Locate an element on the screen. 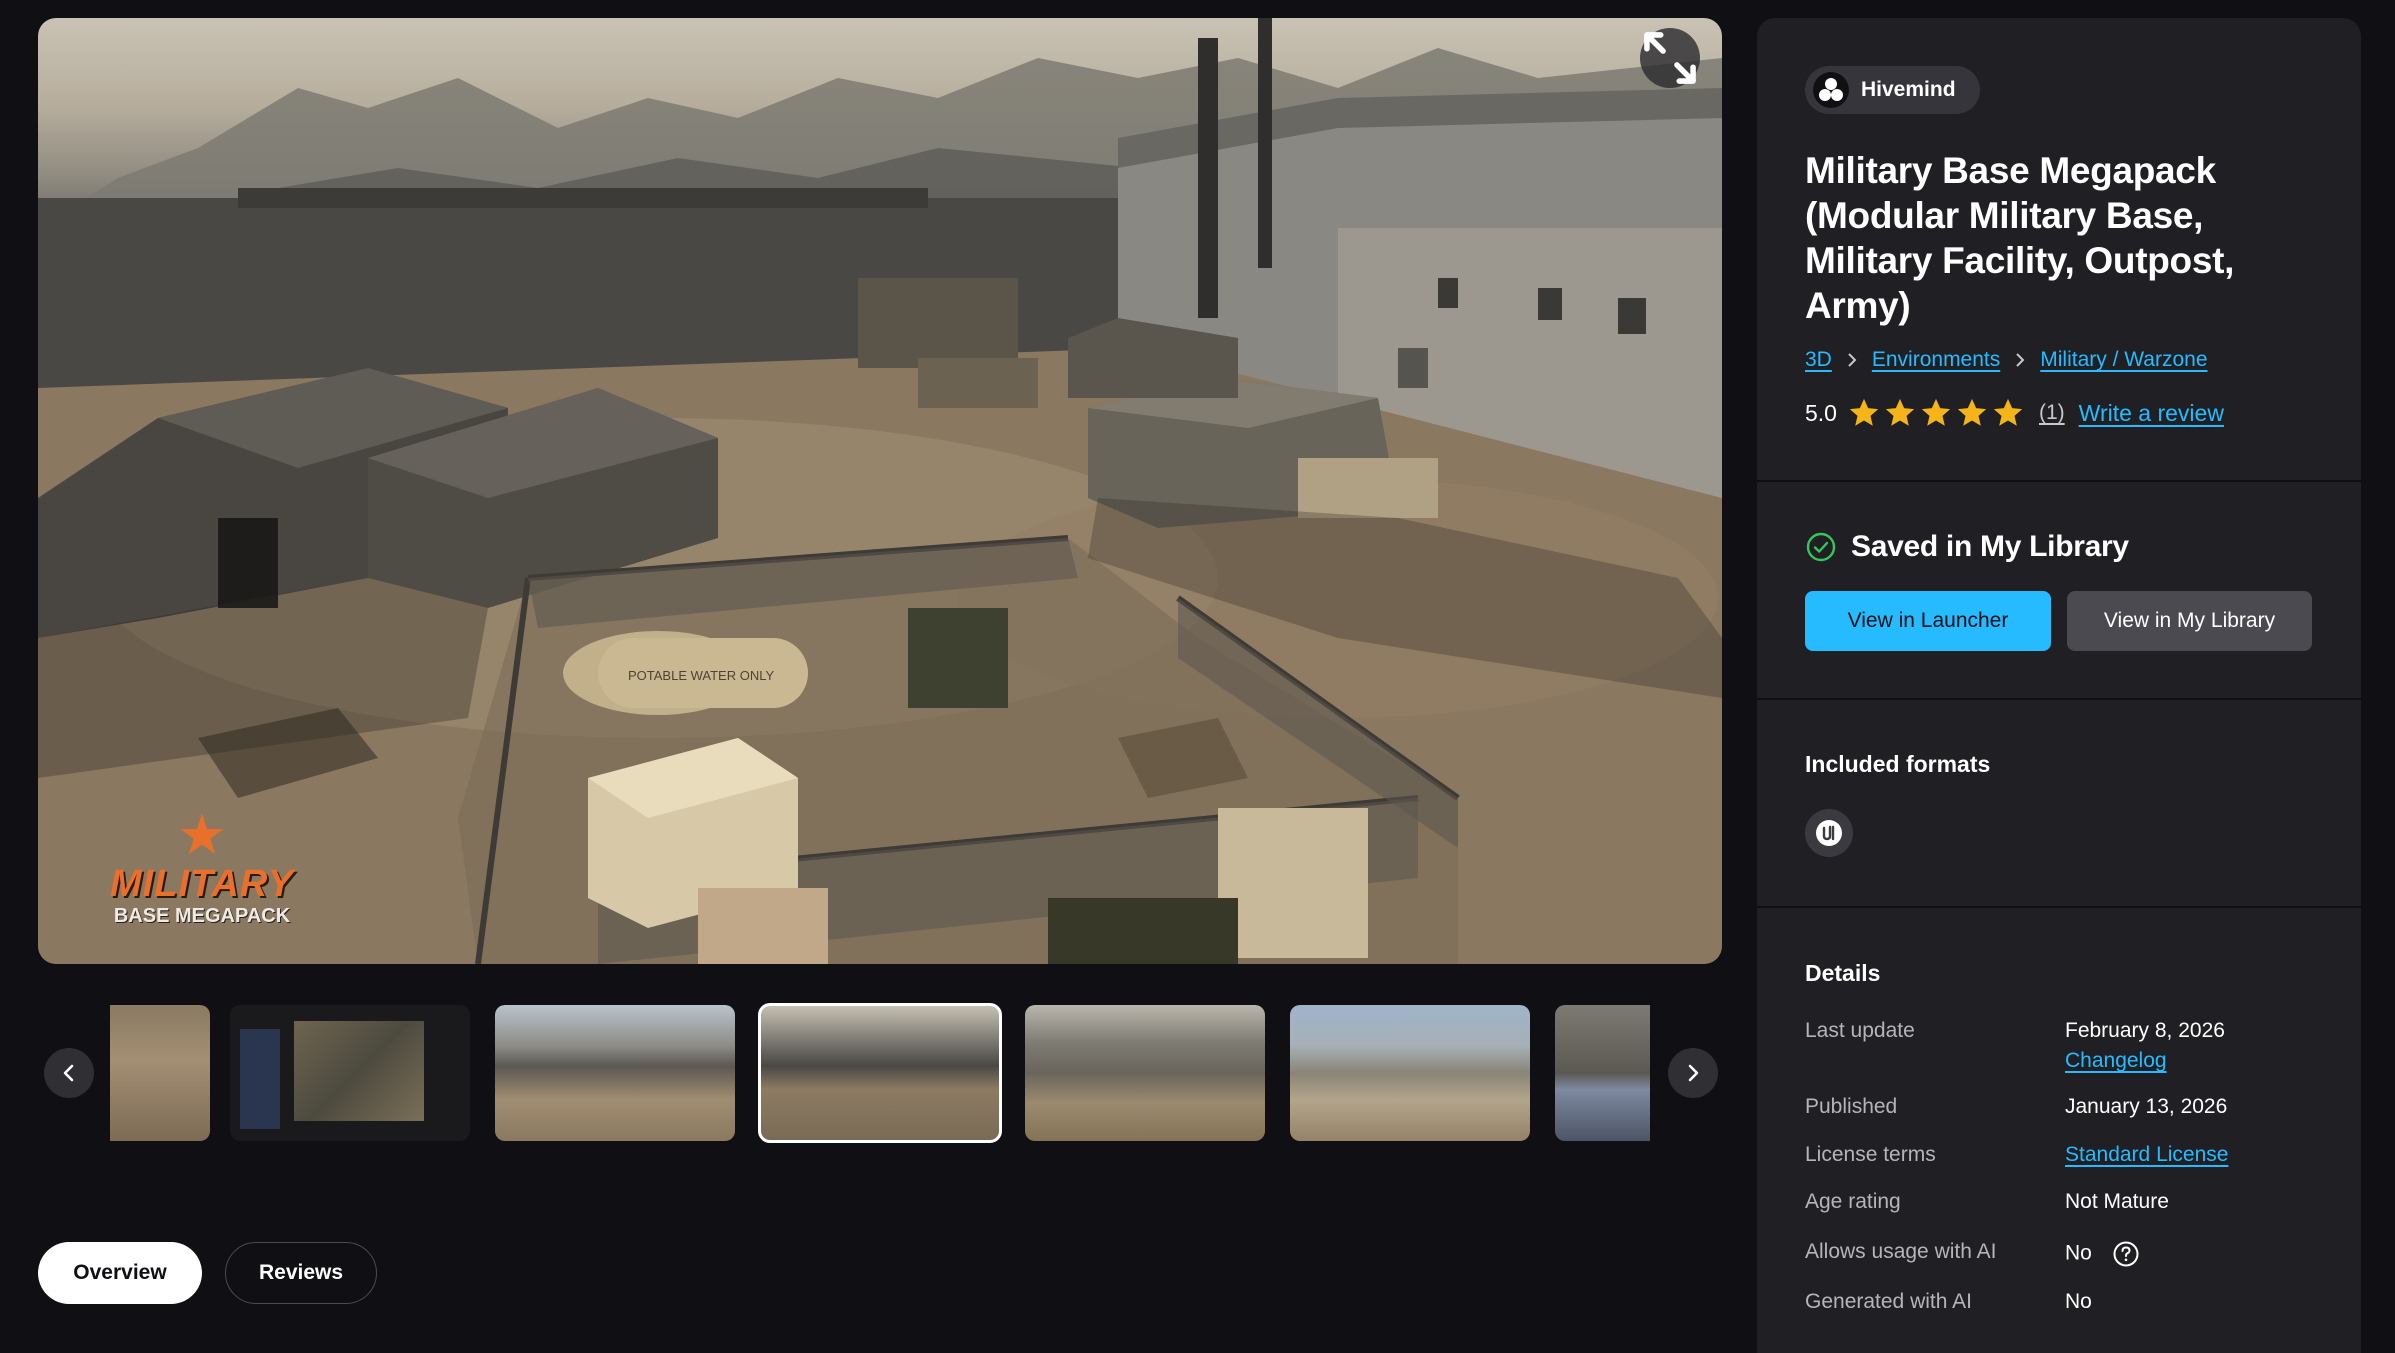  license-link: Standard License is located at coordinates (2146, 1155).